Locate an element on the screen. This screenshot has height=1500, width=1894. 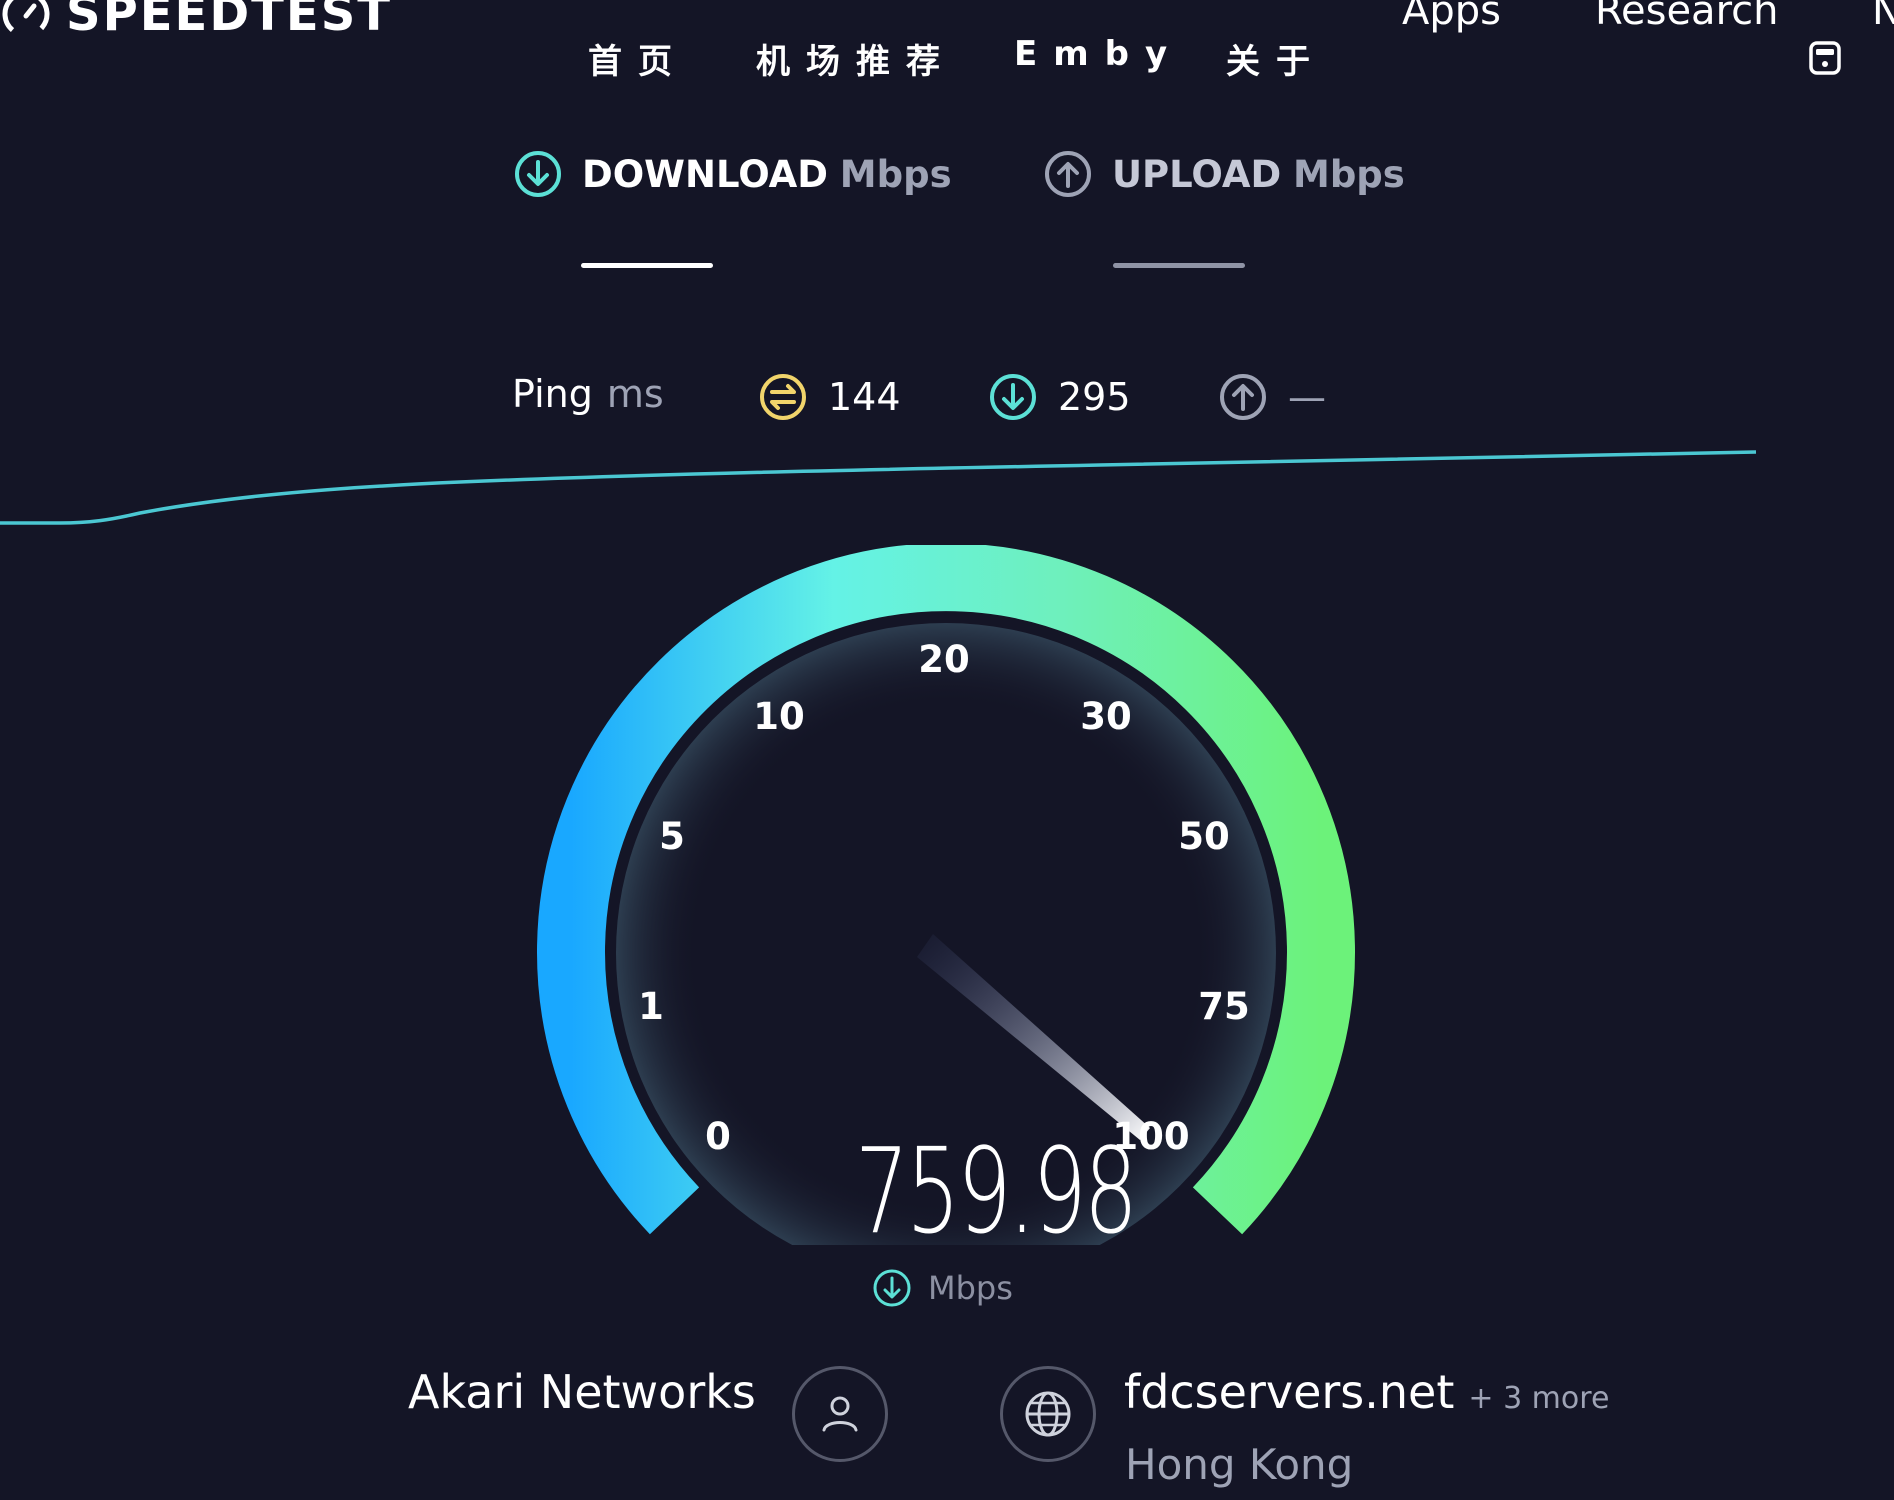
isp-name: Akari Networks is located at coordinates (582, 1392).